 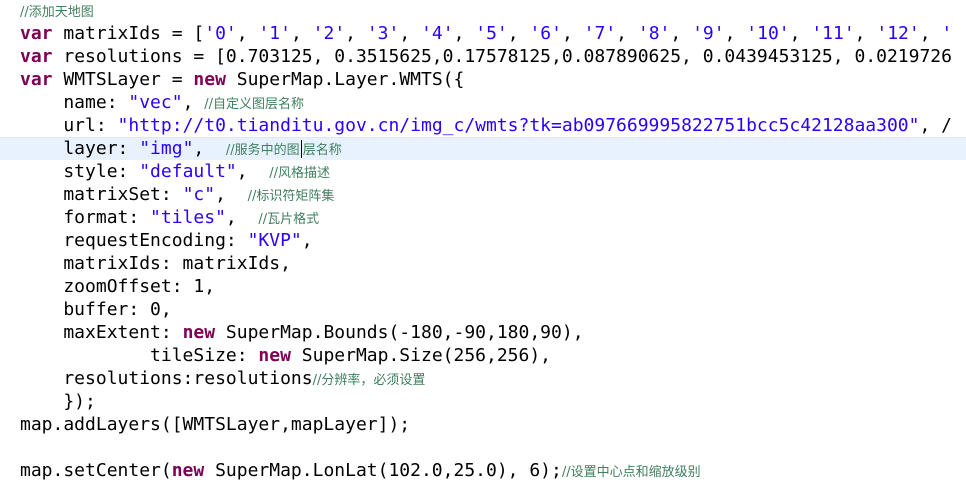 What do you see at coordinates (383, 470) in the screenshot?
I see `code-token: SuperMap.LonLat(102.0,25.0), 6);` at bounding box center [383, 470].